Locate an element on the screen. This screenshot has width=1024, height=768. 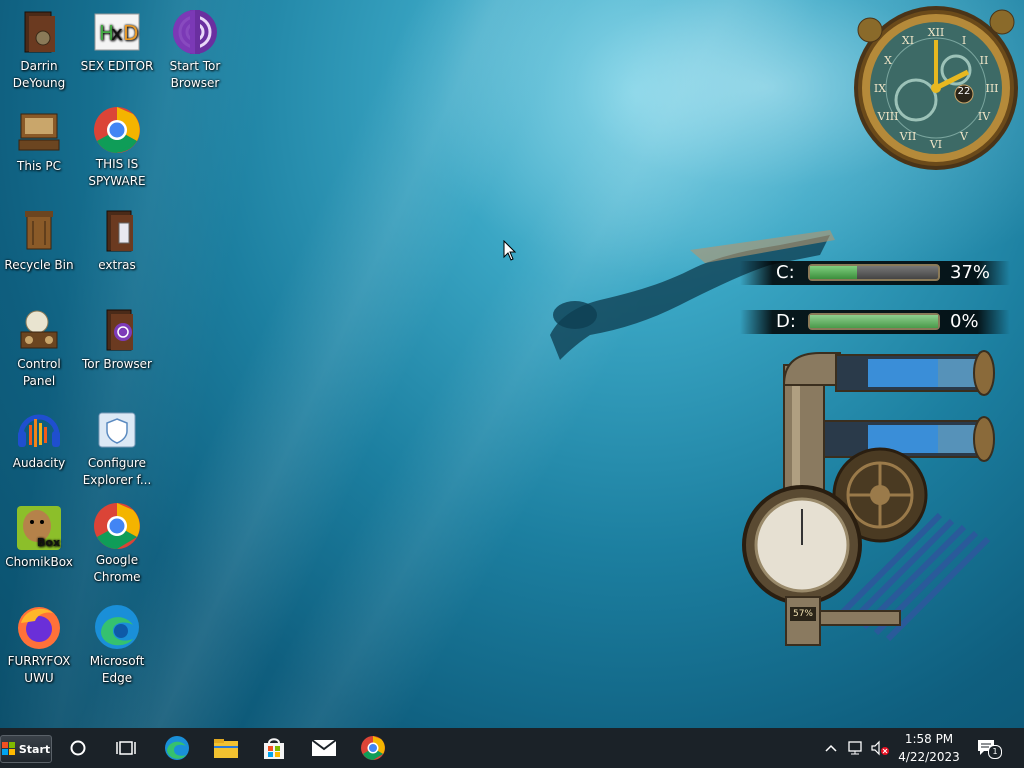
desktop-icon-label: Google Chrome is located at coordinates (117, 568).